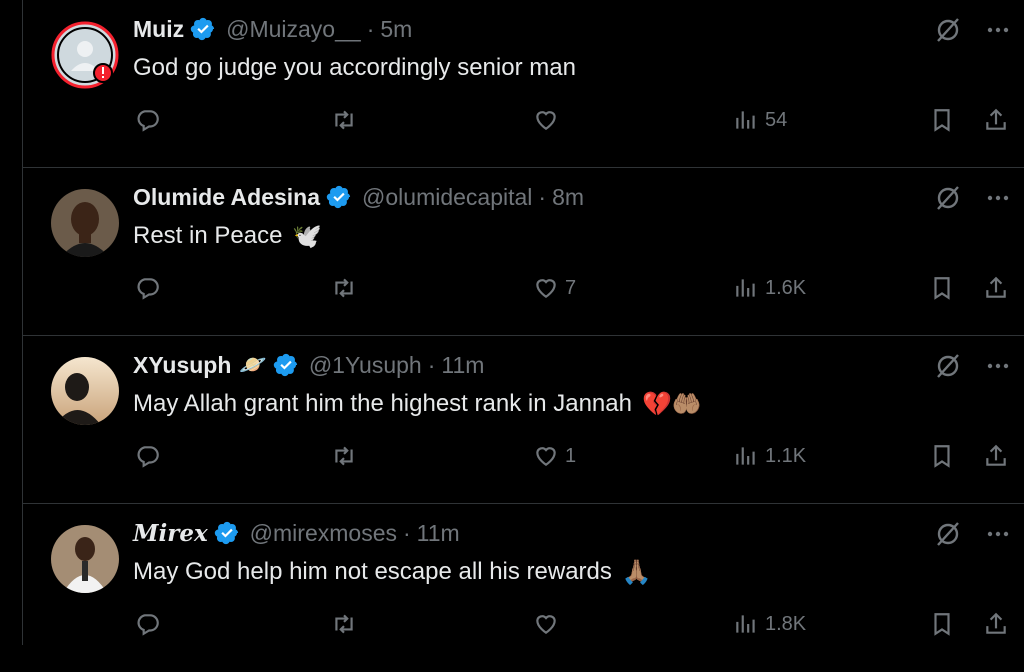 This screenshot has width=1024, height=672. I want to click on action-bar: 1 1.1K, so click(523, 456).